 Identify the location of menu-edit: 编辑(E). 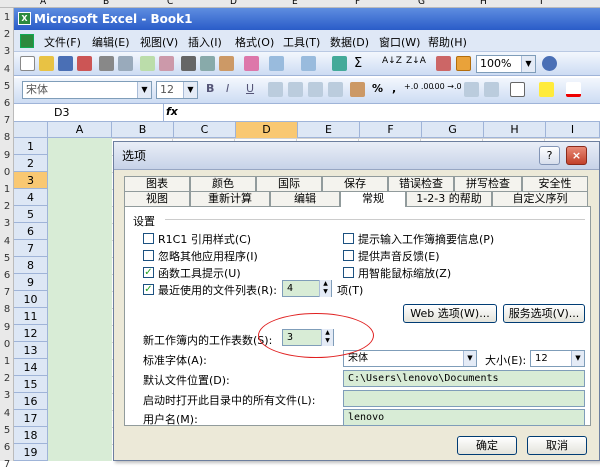
(111, 42).